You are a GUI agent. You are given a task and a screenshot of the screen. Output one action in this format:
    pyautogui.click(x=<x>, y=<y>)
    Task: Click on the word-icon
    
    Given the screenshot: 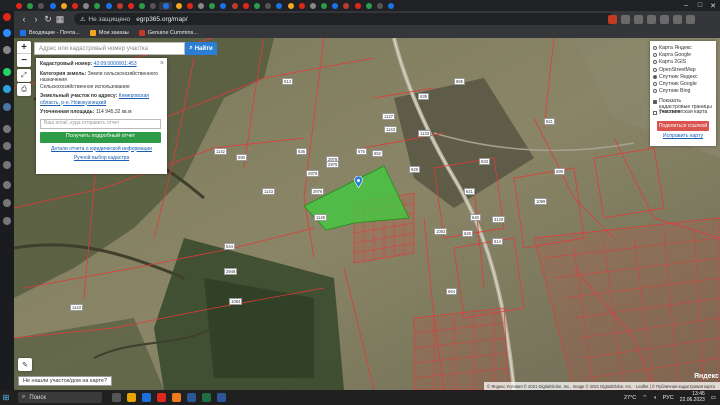 What is the action you would take?
    pyautogui.click(x=221, y=397)
    